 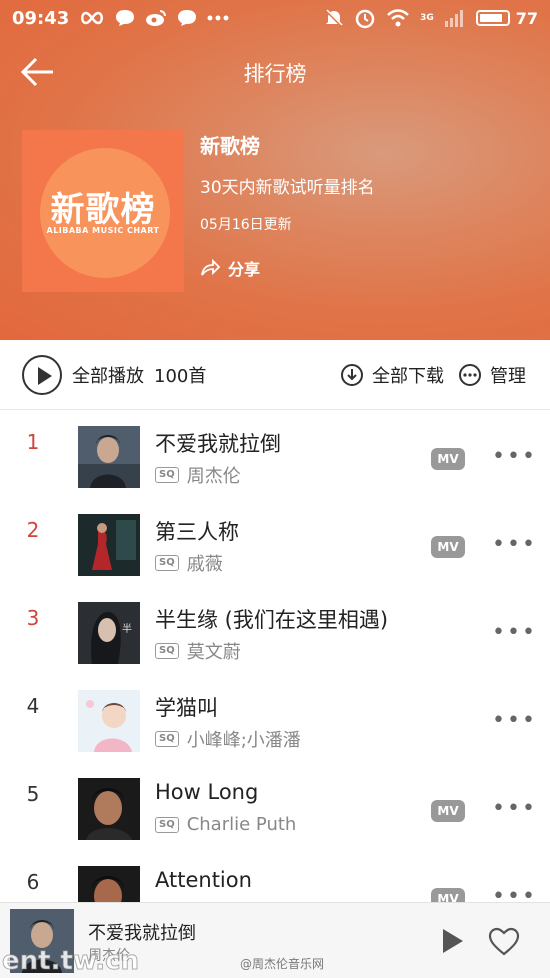 I want to click on song-title: 不爱我就拉倒, so click(x=218, y=444).